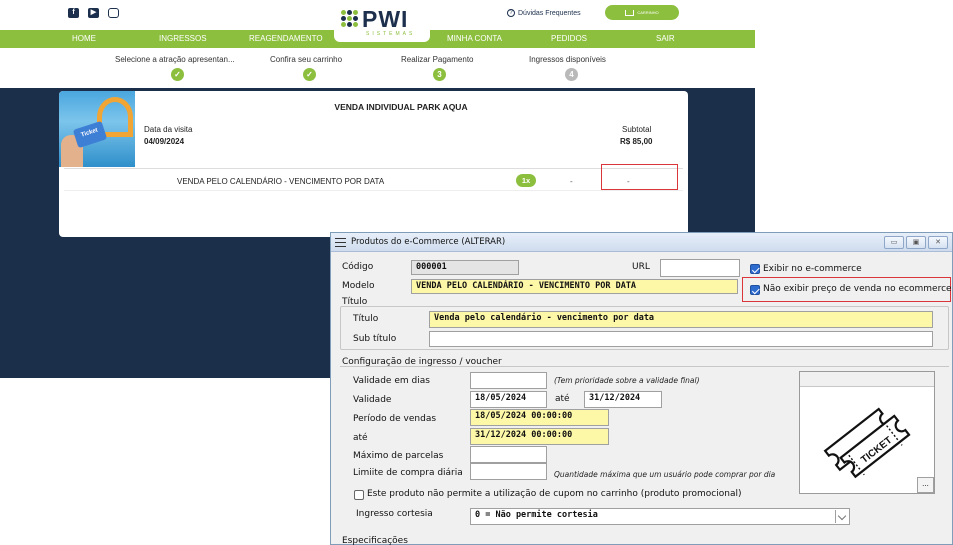 This screenshot has width=953, height=545. I want to click on config-separator, so click(644, 366).